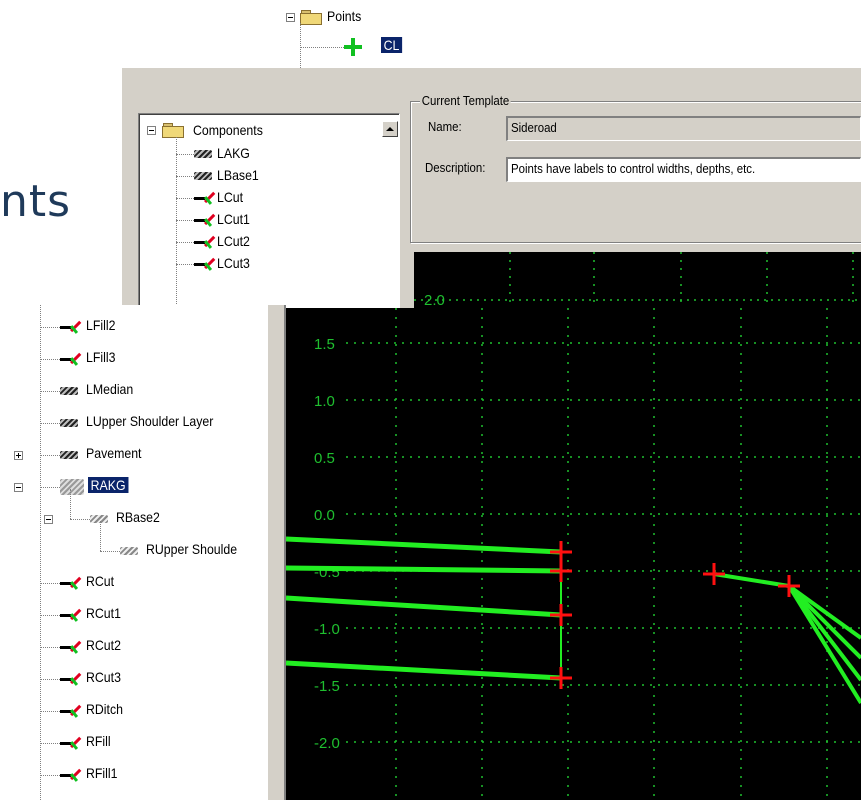 The image size is (861, 800). I want to click on y-axis-label: 1.5, so click(324, 344).